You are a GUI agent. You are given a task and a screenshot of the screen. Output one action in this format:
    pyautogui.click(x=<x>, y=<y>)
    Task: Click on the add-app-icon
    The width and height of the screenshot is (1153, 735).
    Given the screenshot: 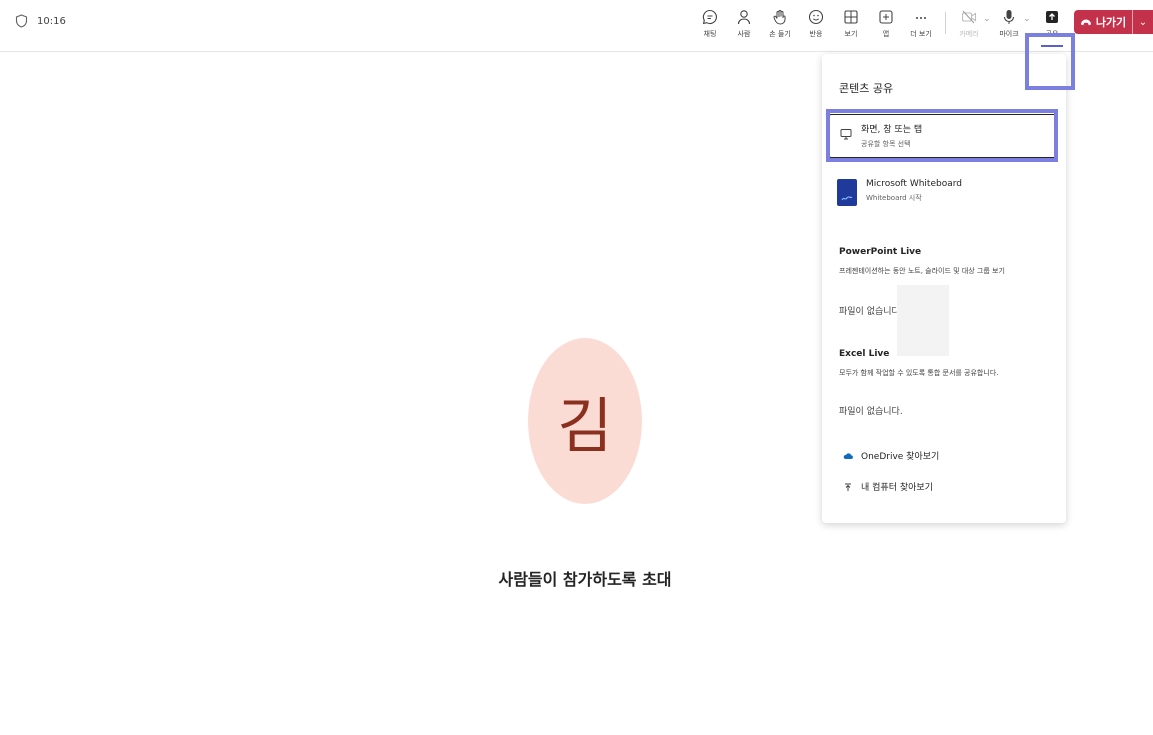 What is the action you would take?
    pyautogui.click(x=886, y=17)
    